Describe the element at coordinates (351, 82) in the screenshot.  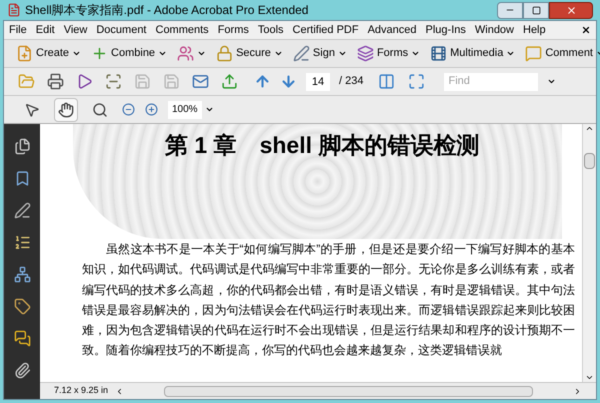
I see `page-count: / 234` at that location.